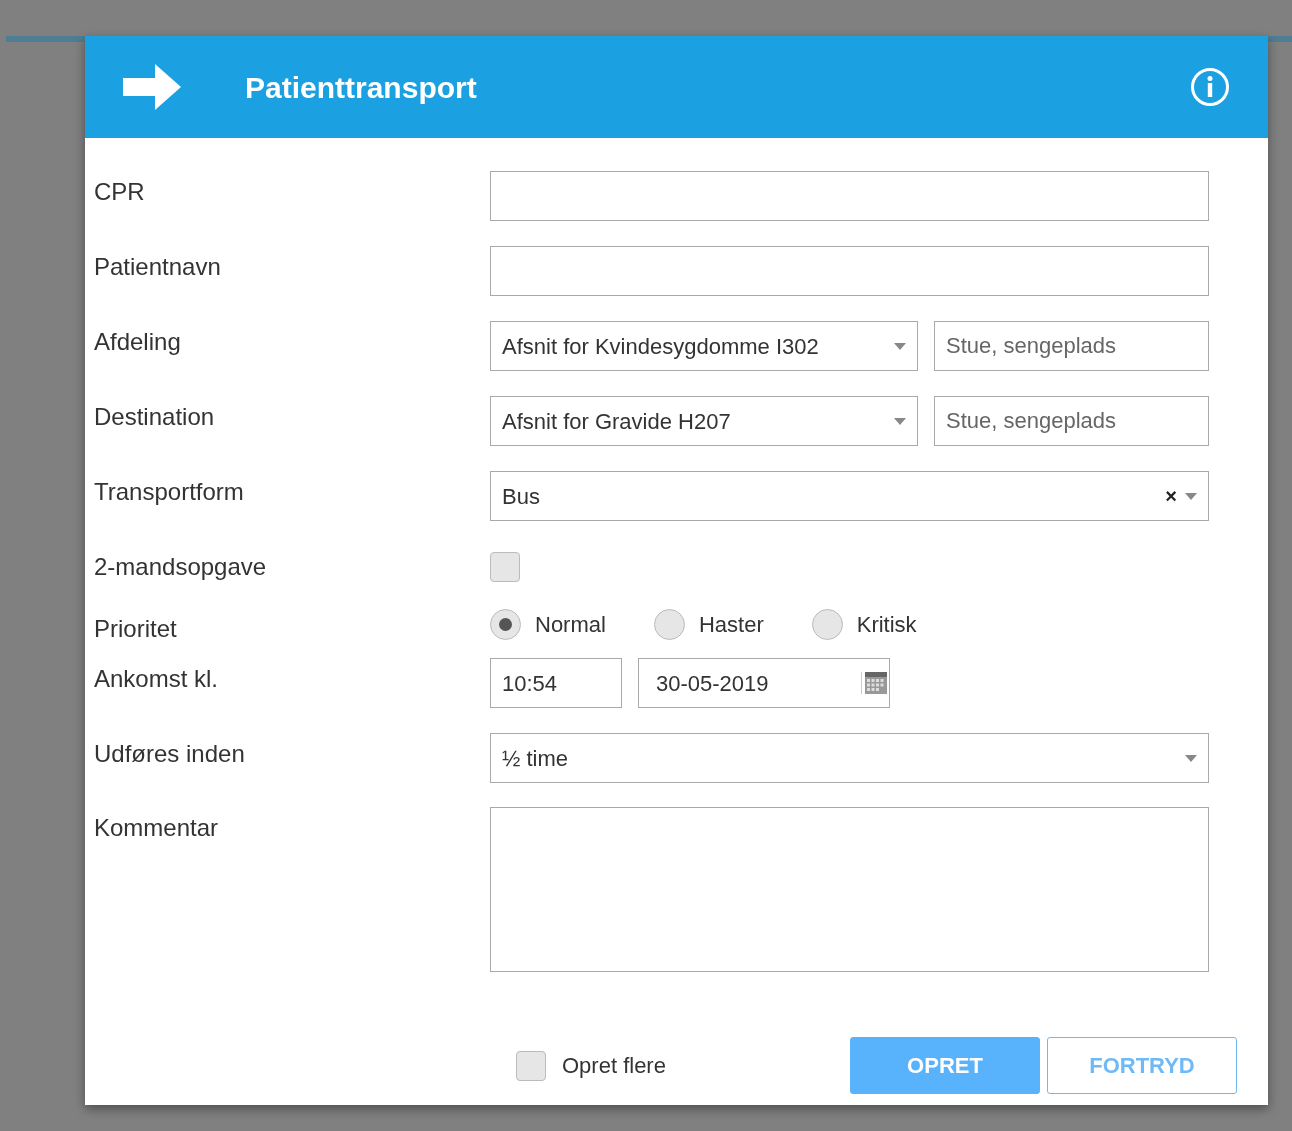 Image resolution: width=1292 pixels, height=1131 pixels. What do you see at coordinates (886, 624) in the screenshot?
I see `radio-label: Kritisk` at bounding box center [886, 624].